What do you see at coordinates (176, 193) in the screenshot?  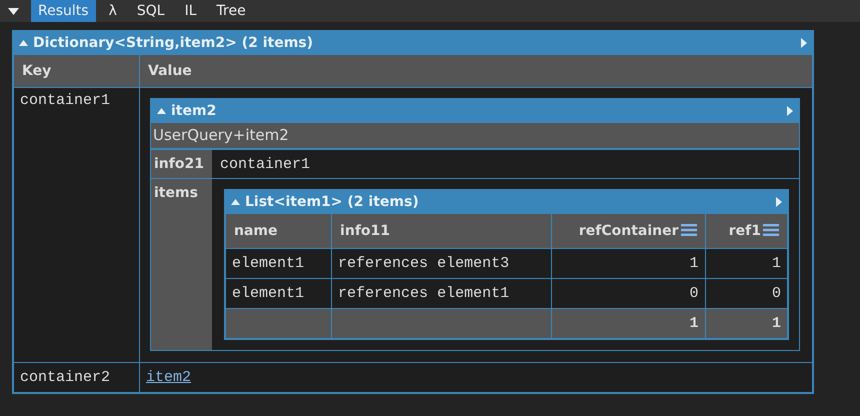 I see `field-name: items` at bounding box center [176, 193].